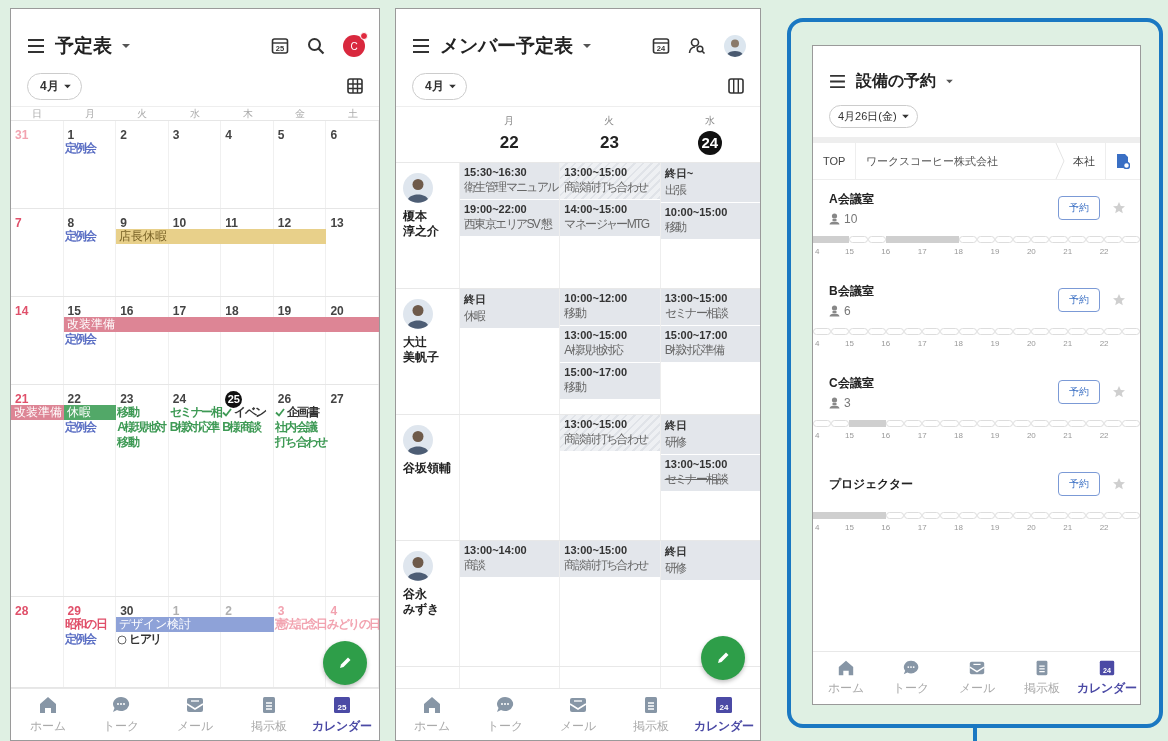 The width and height of the screenshot is (1168, 741). I want to click on schedule-event: 15:30~16:30 衛生管理マニュアル, so click(510, 181).